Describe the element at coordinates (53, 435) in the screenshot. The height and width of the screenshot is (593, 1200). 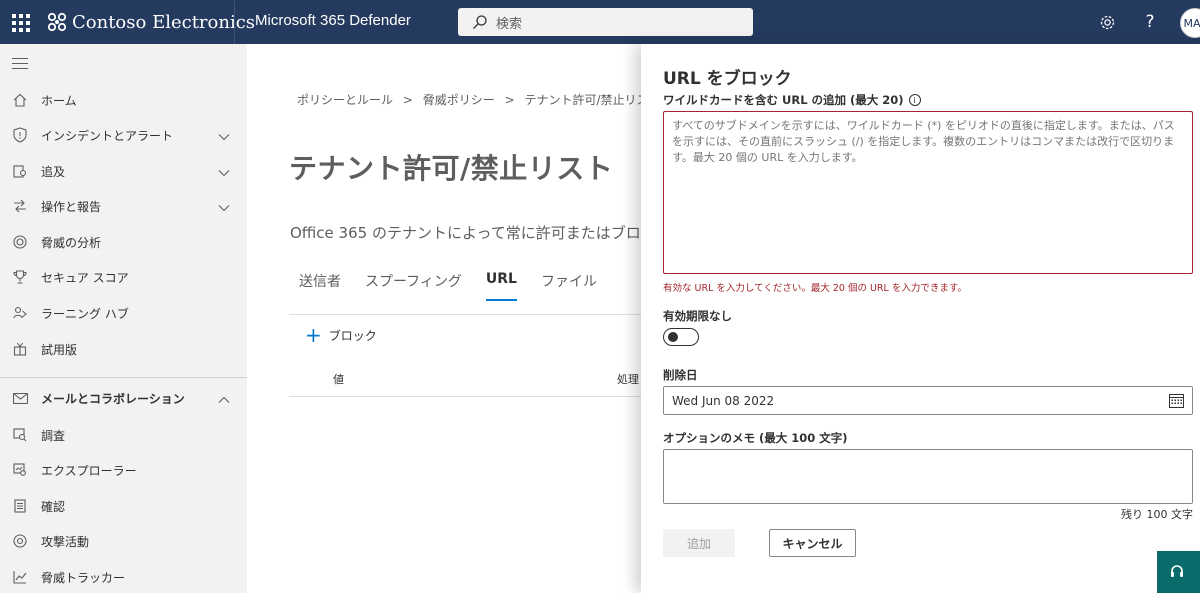
I see `nav-item-label: 調査` at that location.